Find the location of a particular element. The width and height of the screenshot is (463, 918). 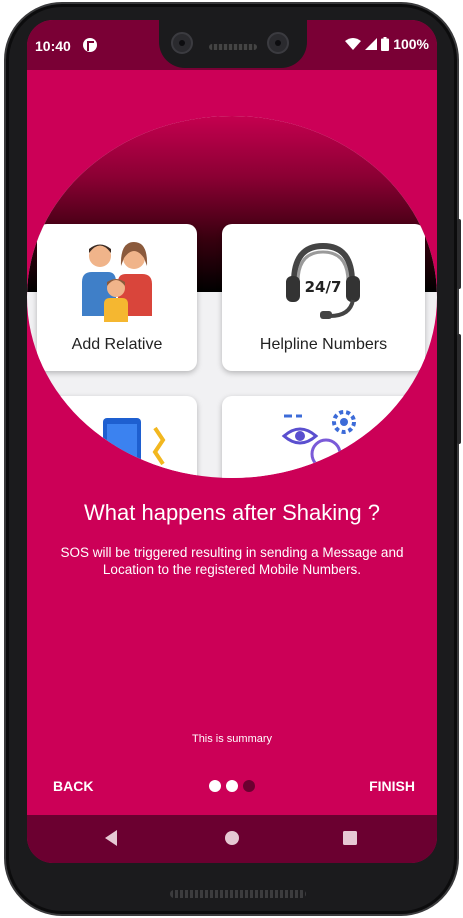

front-camera-left is located at coordinates (182, 43).